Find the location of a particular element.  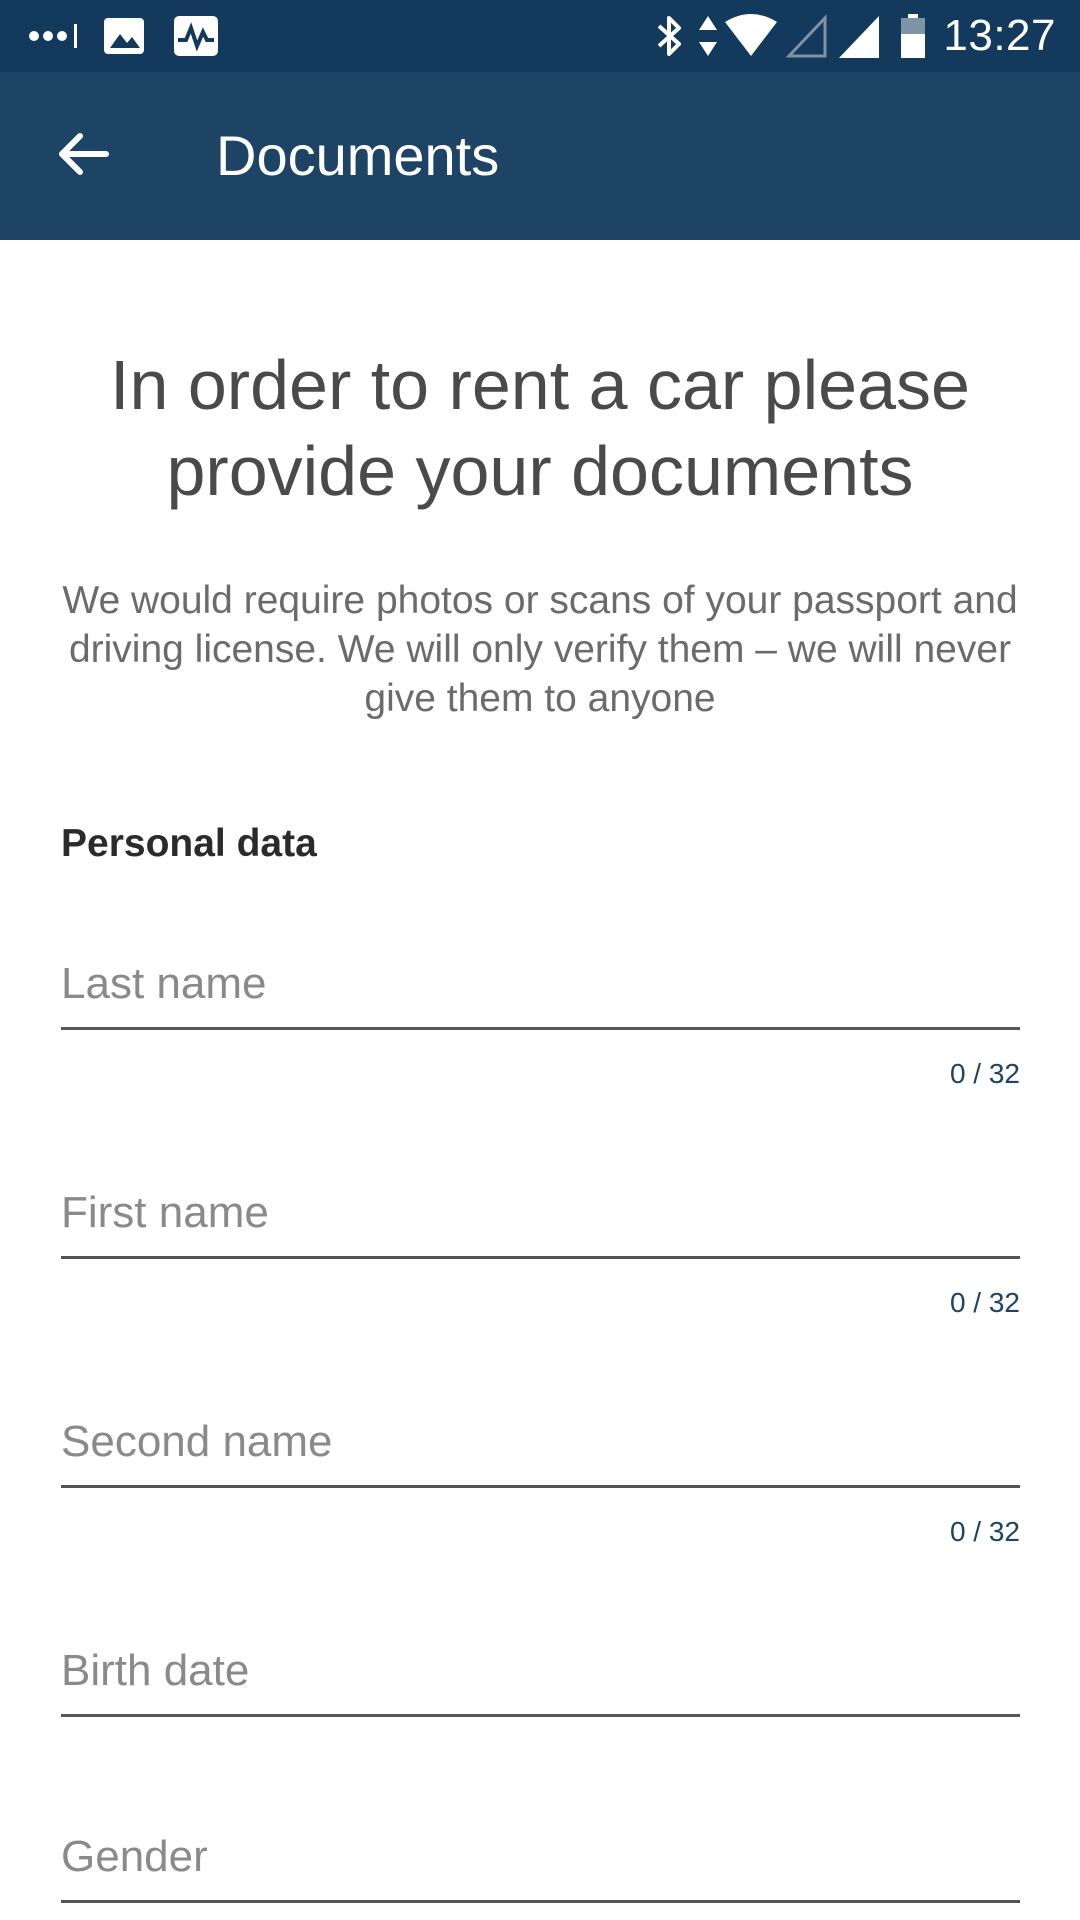

first-name-counter: 0 / 32 is located at coordinates (984, 1302).